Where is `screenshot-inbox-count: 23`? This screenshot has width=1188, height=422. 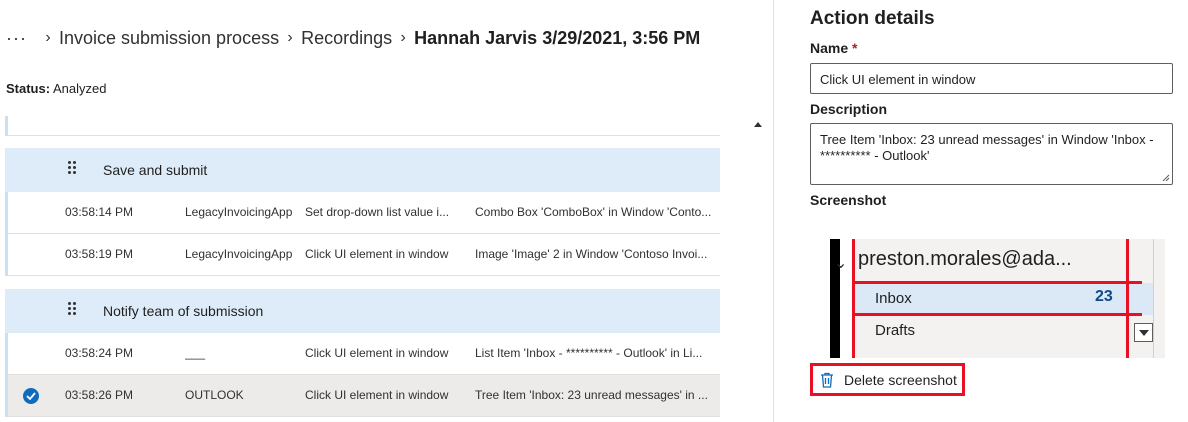 screenshot-inbox-count: 23 is located at coordinates (1104, 296).